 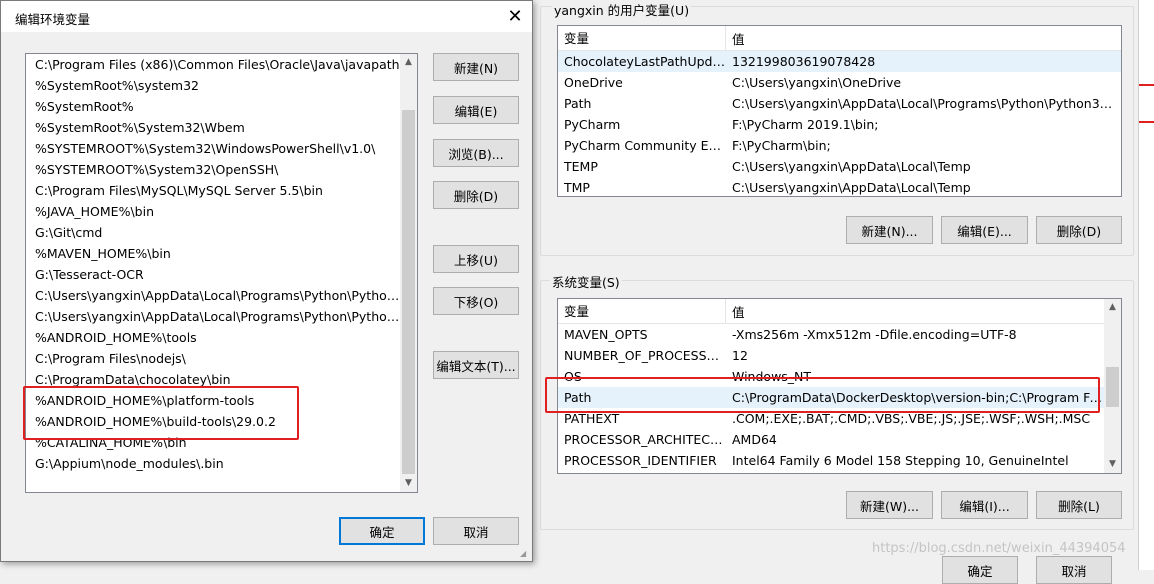 What do you see at coordinates (592, 124) in the screenshot?
I see `variable-name: PyCharm` at bounding box center [592, 124].